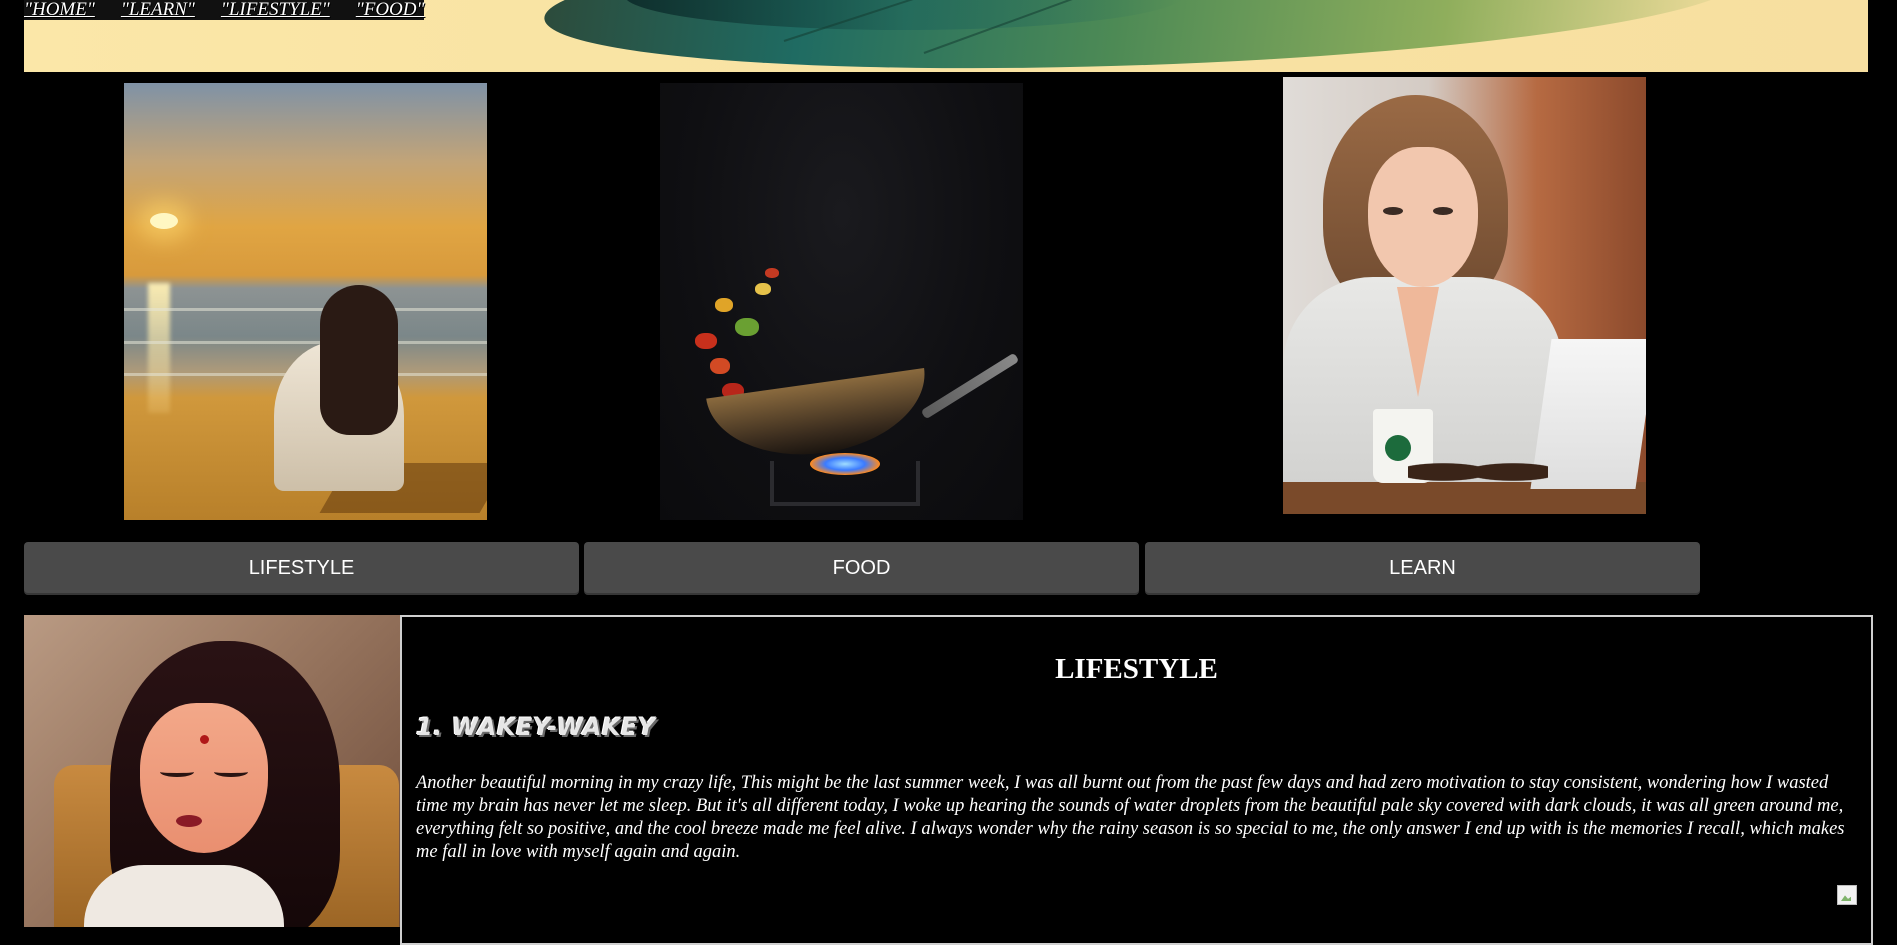 This screenshot has height=945, width=1897. Describe the element at coordinates (820, 418) in the screenshot. I see `wok-pan` at that location.